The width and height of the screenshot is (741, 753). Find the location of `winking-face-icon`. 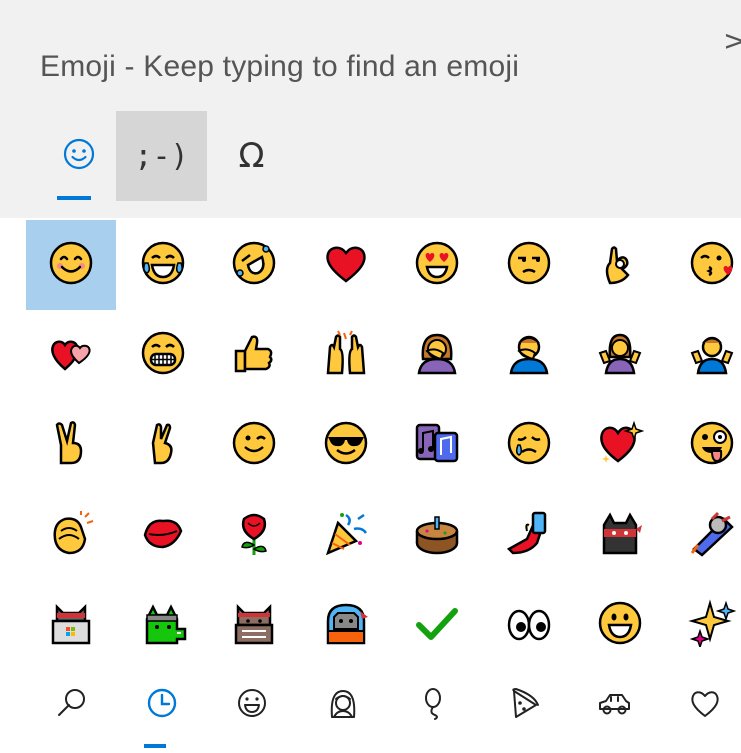

winking-face-icon is located at coordinates (254, 445).